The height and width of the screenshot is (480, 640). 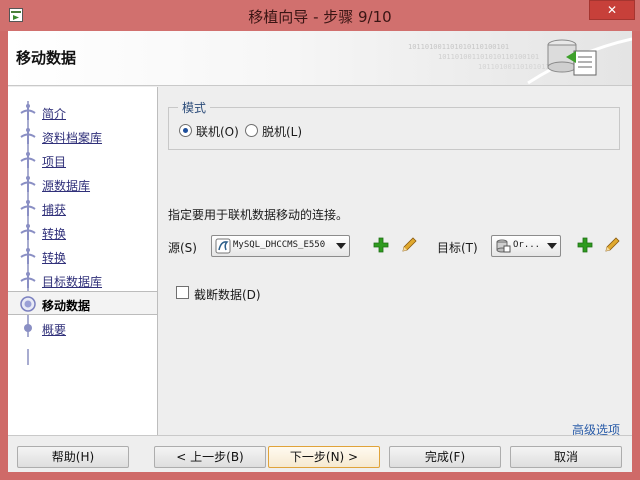 I want to click on sidebar-step-target-db: 目标数据库, so click(x=82, y=280).